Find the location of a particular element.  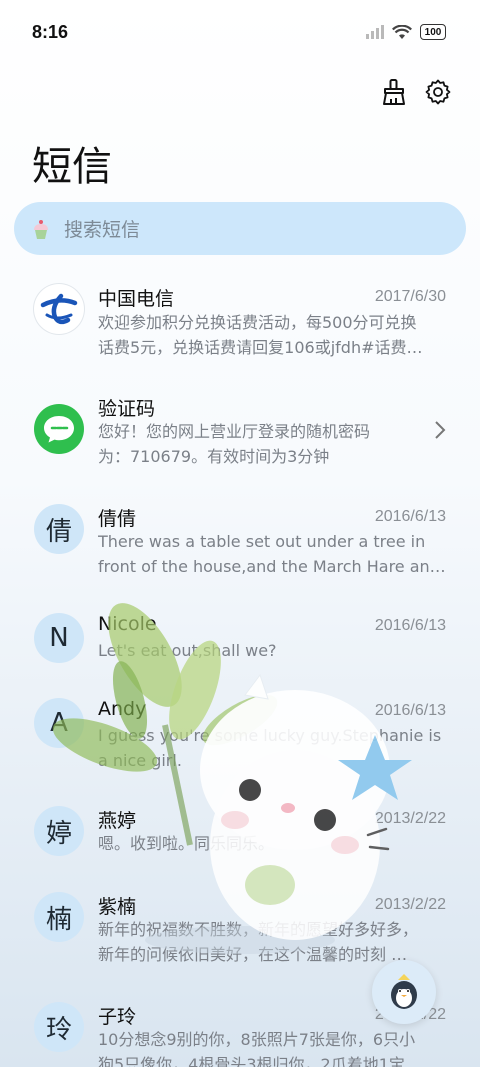

status-time: 8:16 is located at coordinates (50, 32).